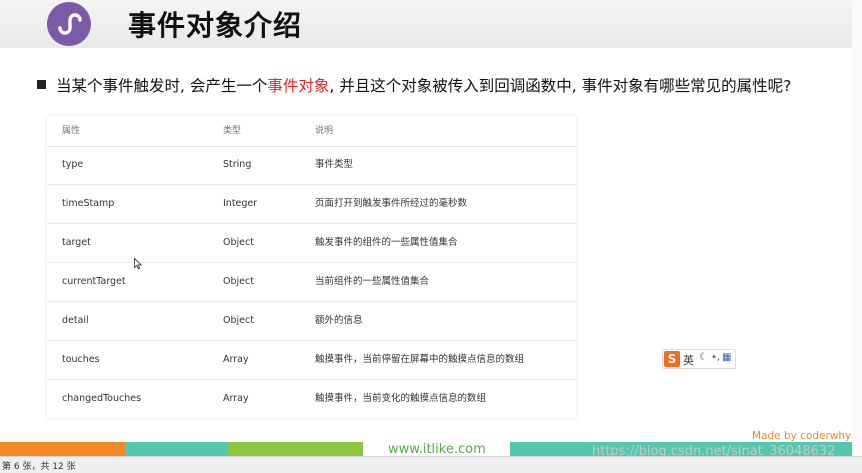  I want to click on slide-title: 事件对象介绍, so click(215, 25).